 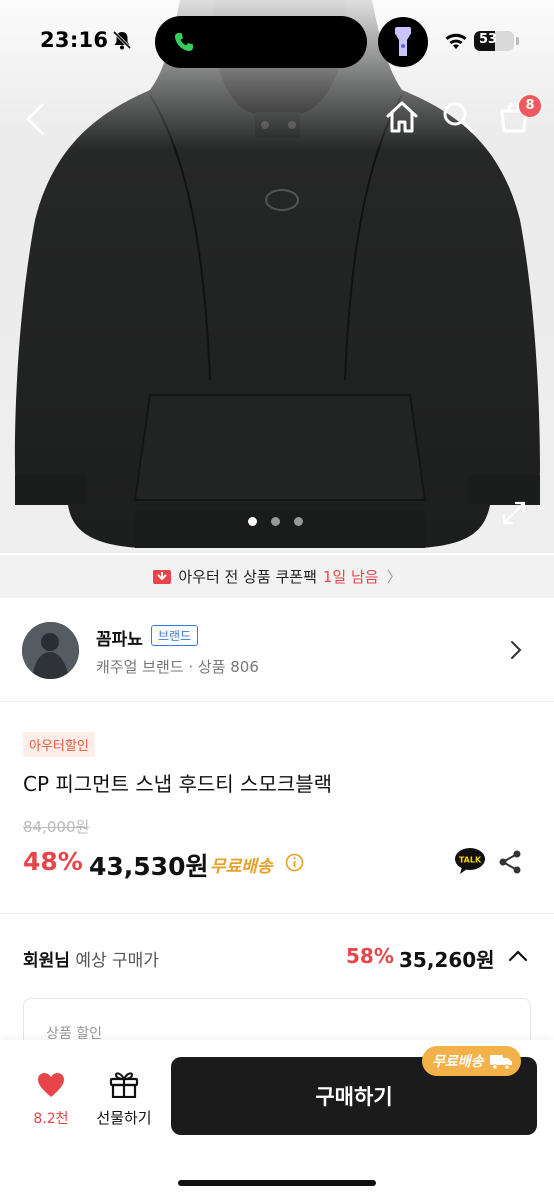 What do you see at coordinates (162, 576) in the screenshot?
I see `coupon-icon` at bounding box center [162, 576].